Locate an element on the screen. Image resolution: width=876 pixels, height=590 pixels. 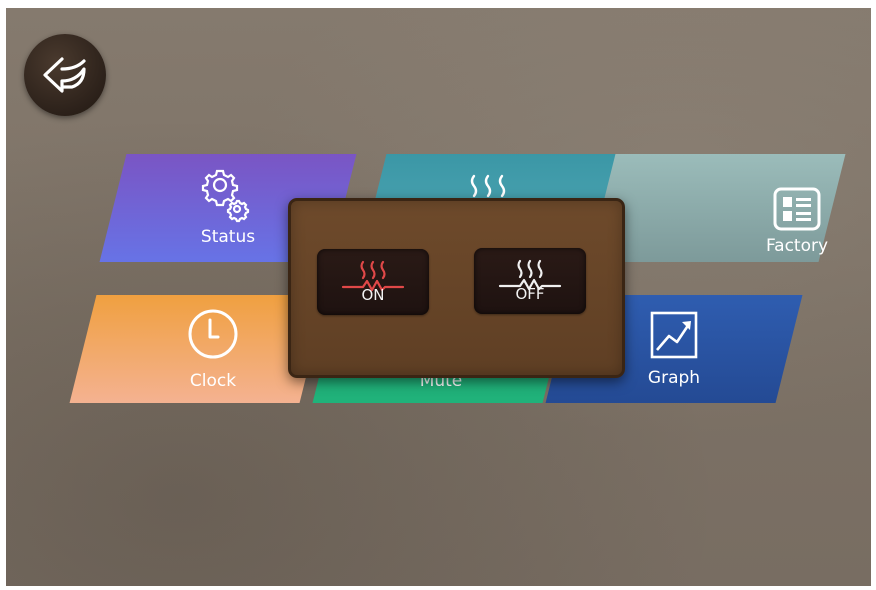
factory-tile: Factory is located at coordinates (717, 208).